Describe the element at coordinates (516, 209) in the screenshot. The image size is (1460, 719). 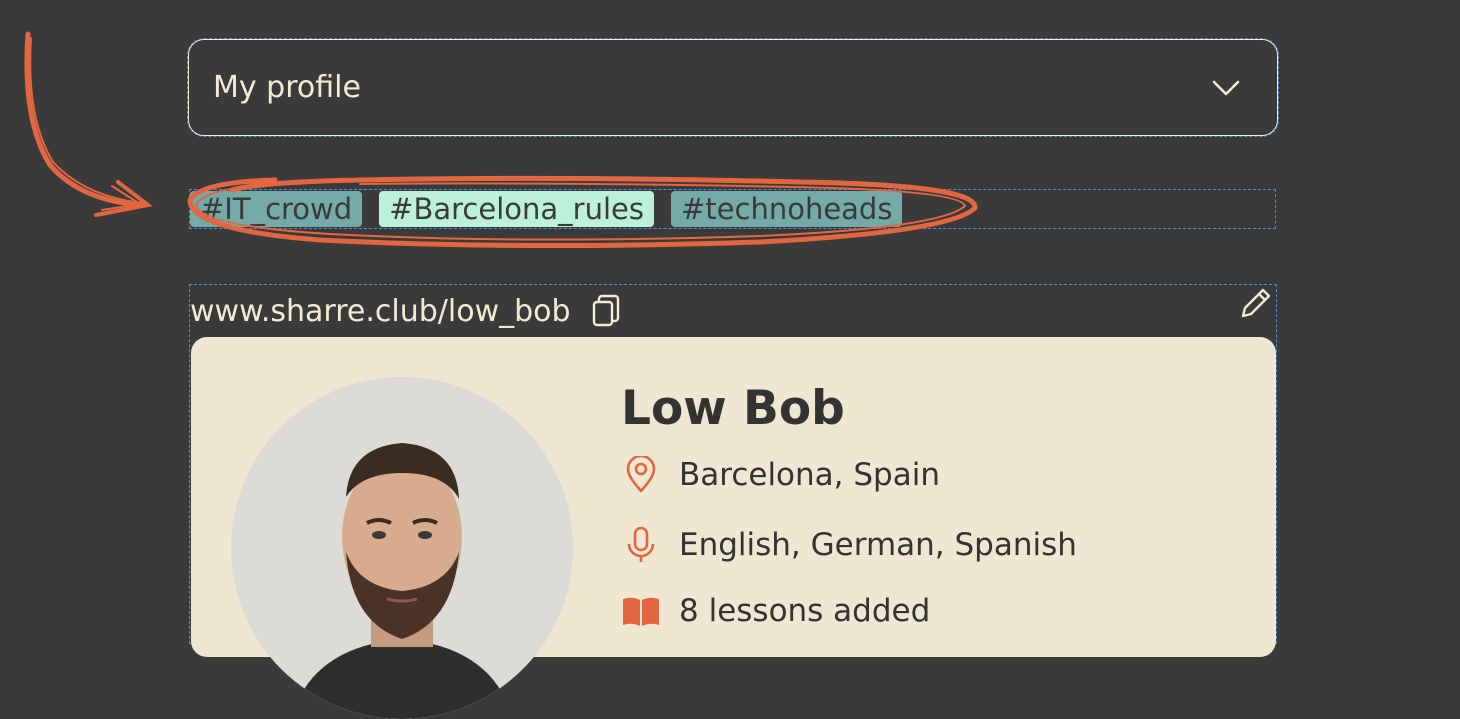
I see `tag-barcelona-rules: #Barcelona_rules` at that location.